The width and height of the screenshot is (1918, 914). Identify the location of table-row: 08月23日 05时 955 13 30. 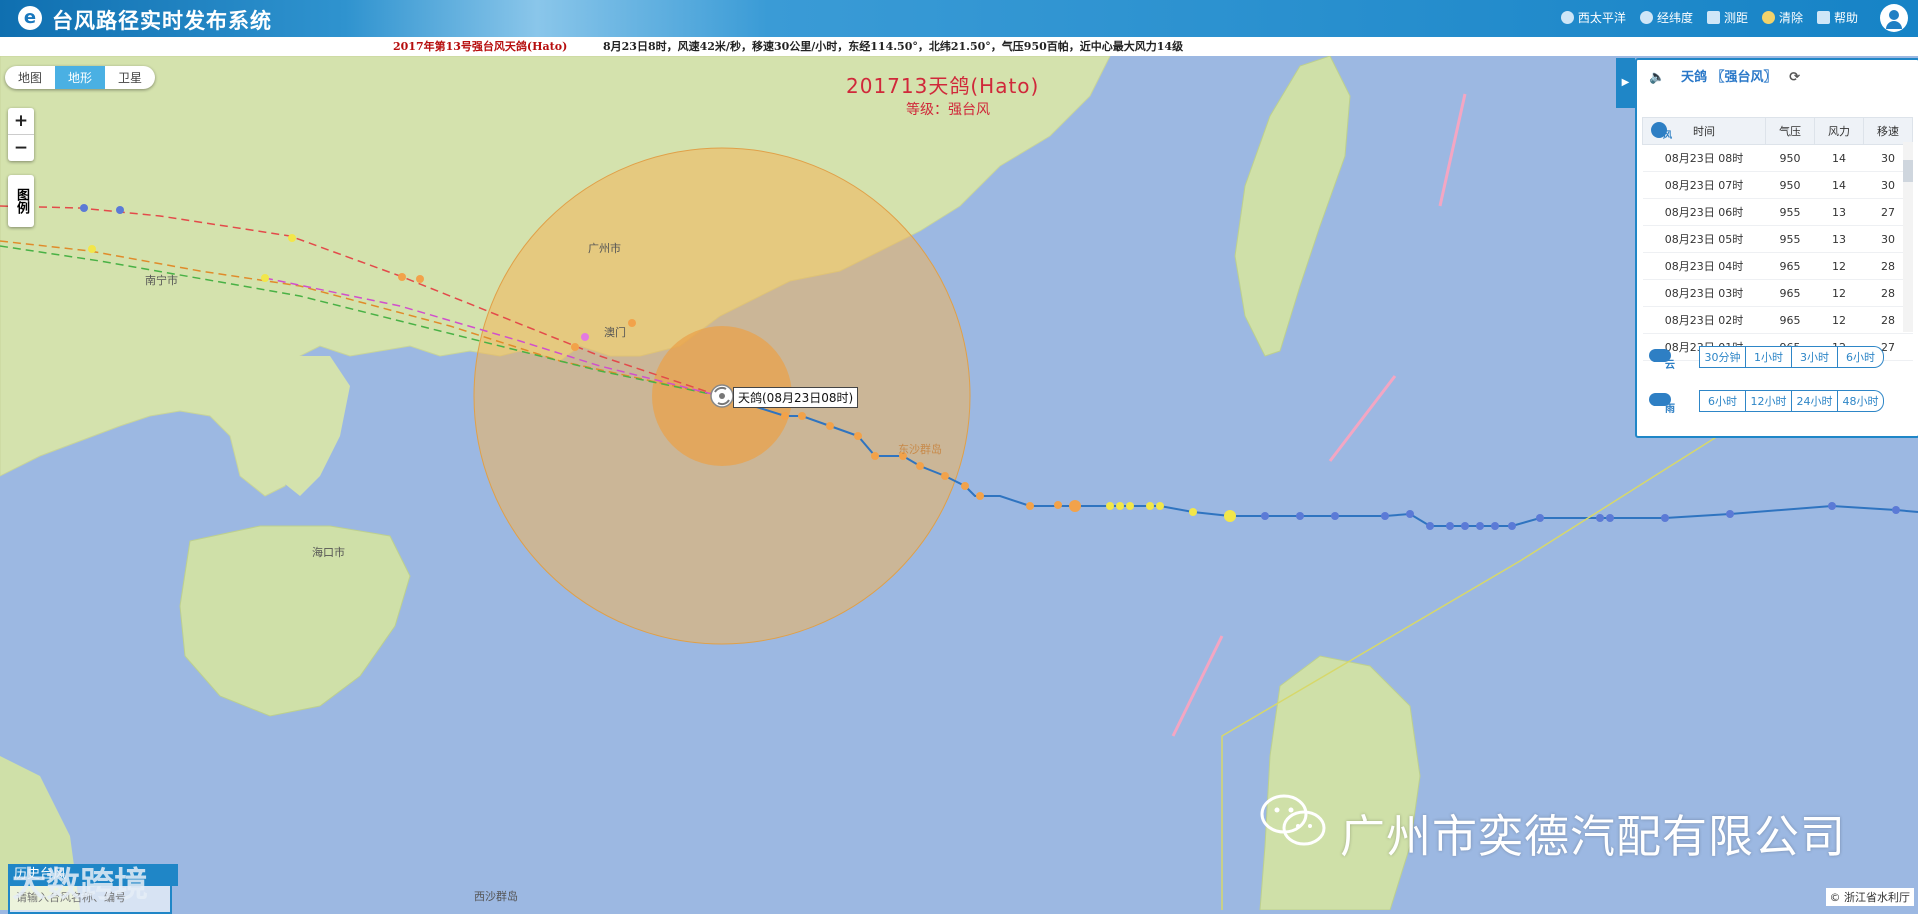
(1777, 239).